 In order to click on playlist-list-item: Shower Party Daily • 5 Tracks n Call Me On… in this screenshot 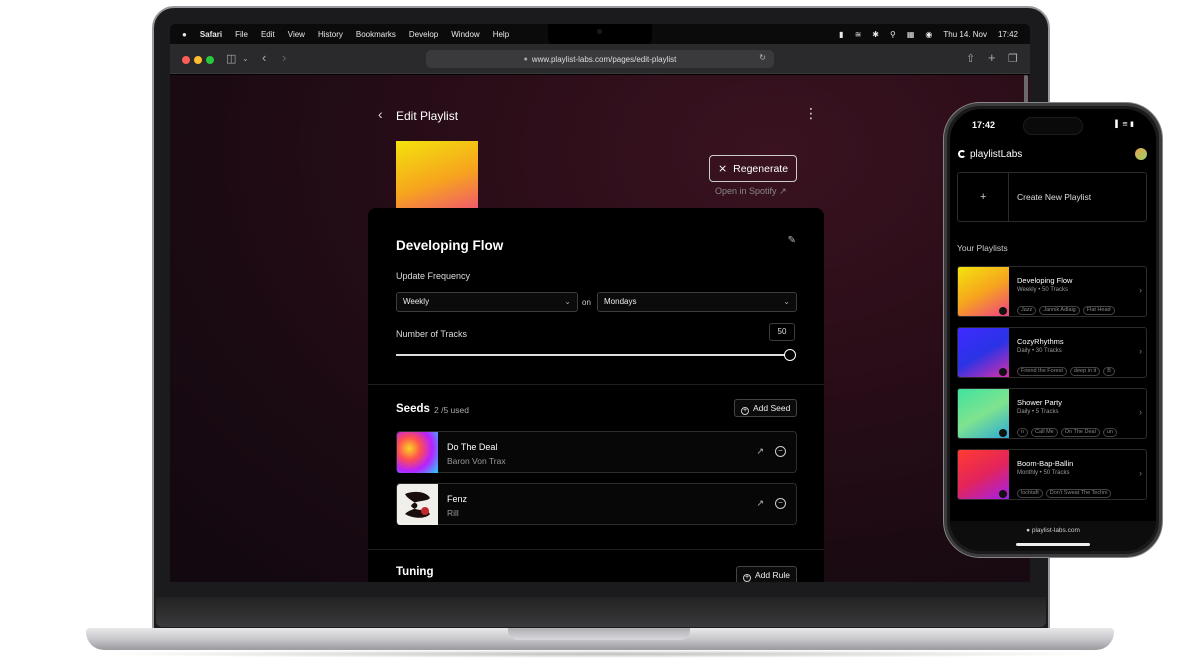, I will do `click(1052, 413)`.